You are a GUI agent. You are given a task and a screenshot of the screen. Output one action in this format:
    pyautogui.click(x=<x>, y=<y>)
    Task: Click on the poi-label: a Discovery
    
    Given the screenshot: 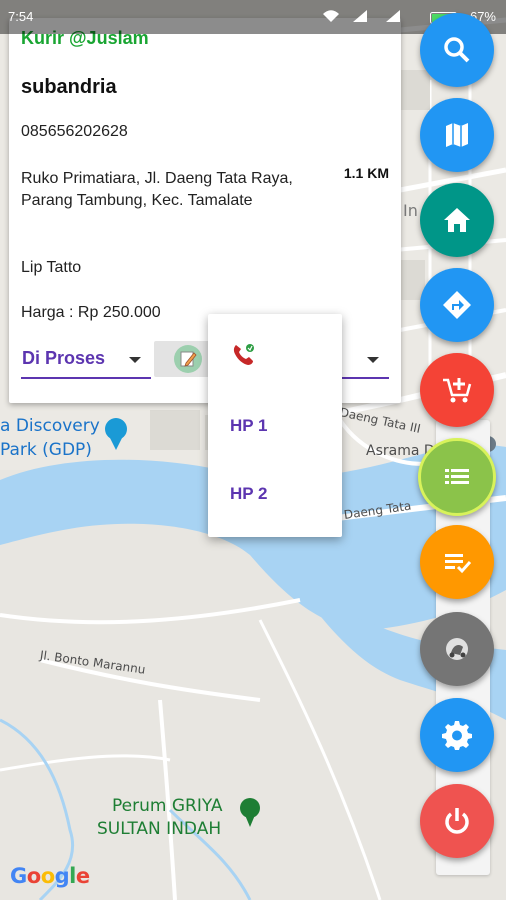 What is the action you would take?
    pyautogui.click(x=50, y=426)
    